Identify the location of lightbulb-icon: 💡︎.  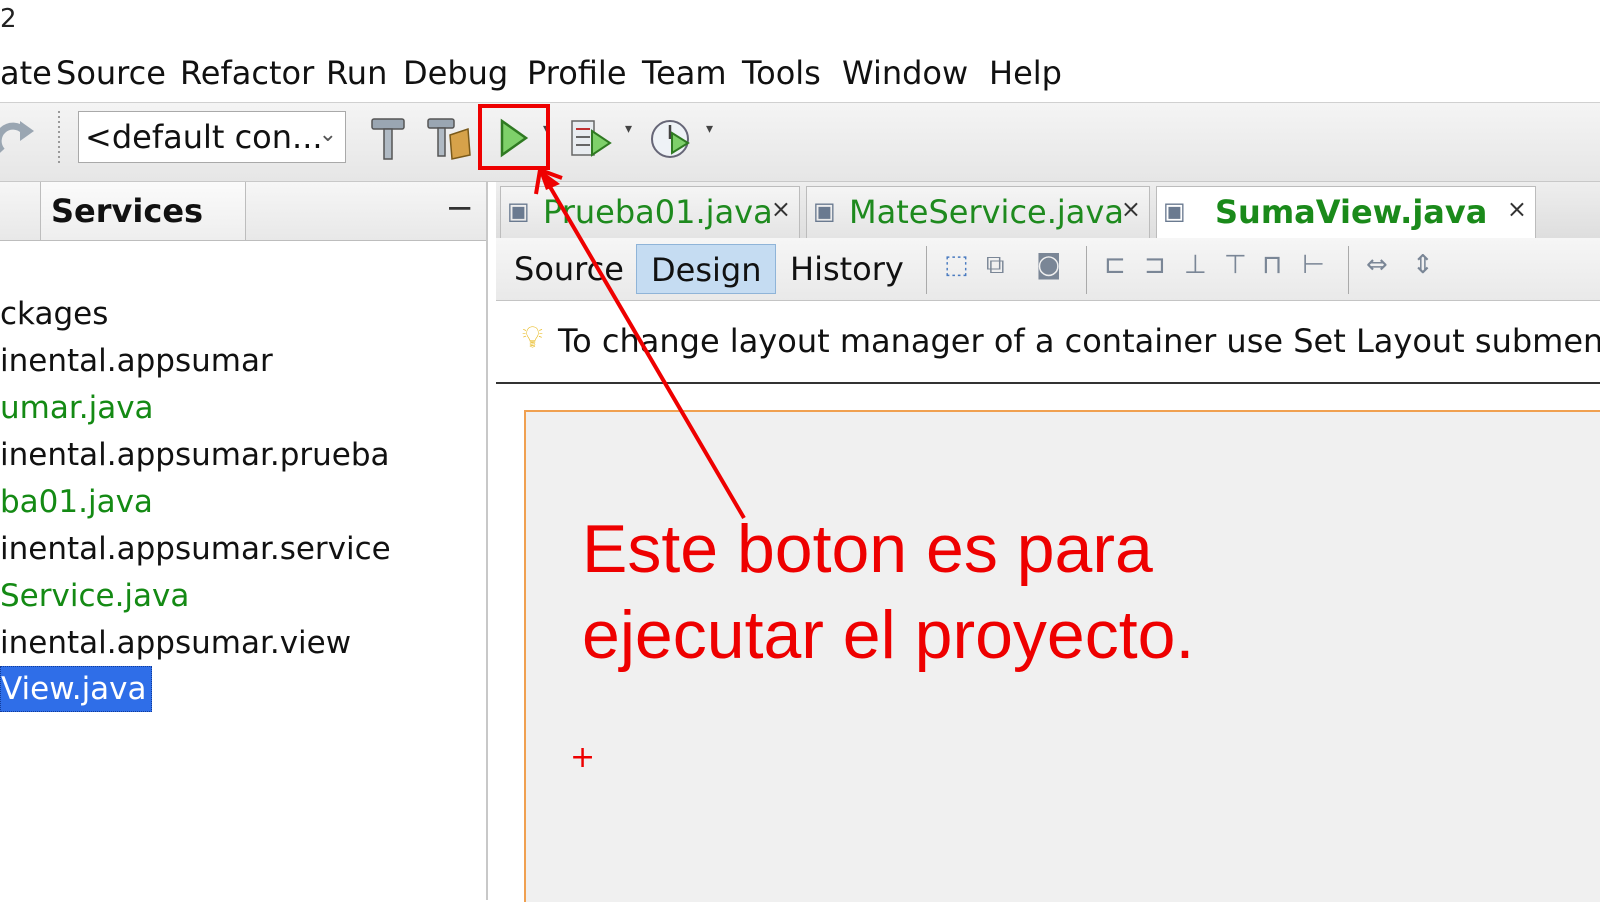
(532, 337).